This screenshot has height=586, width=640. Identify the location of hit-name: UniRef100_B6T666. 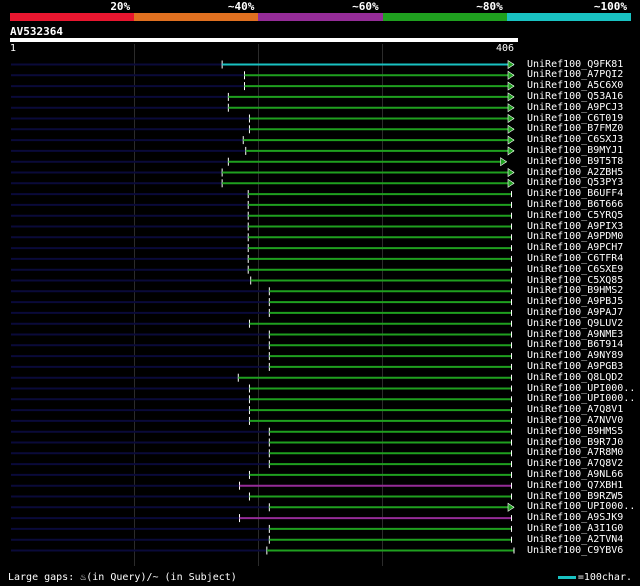
(575, 204).